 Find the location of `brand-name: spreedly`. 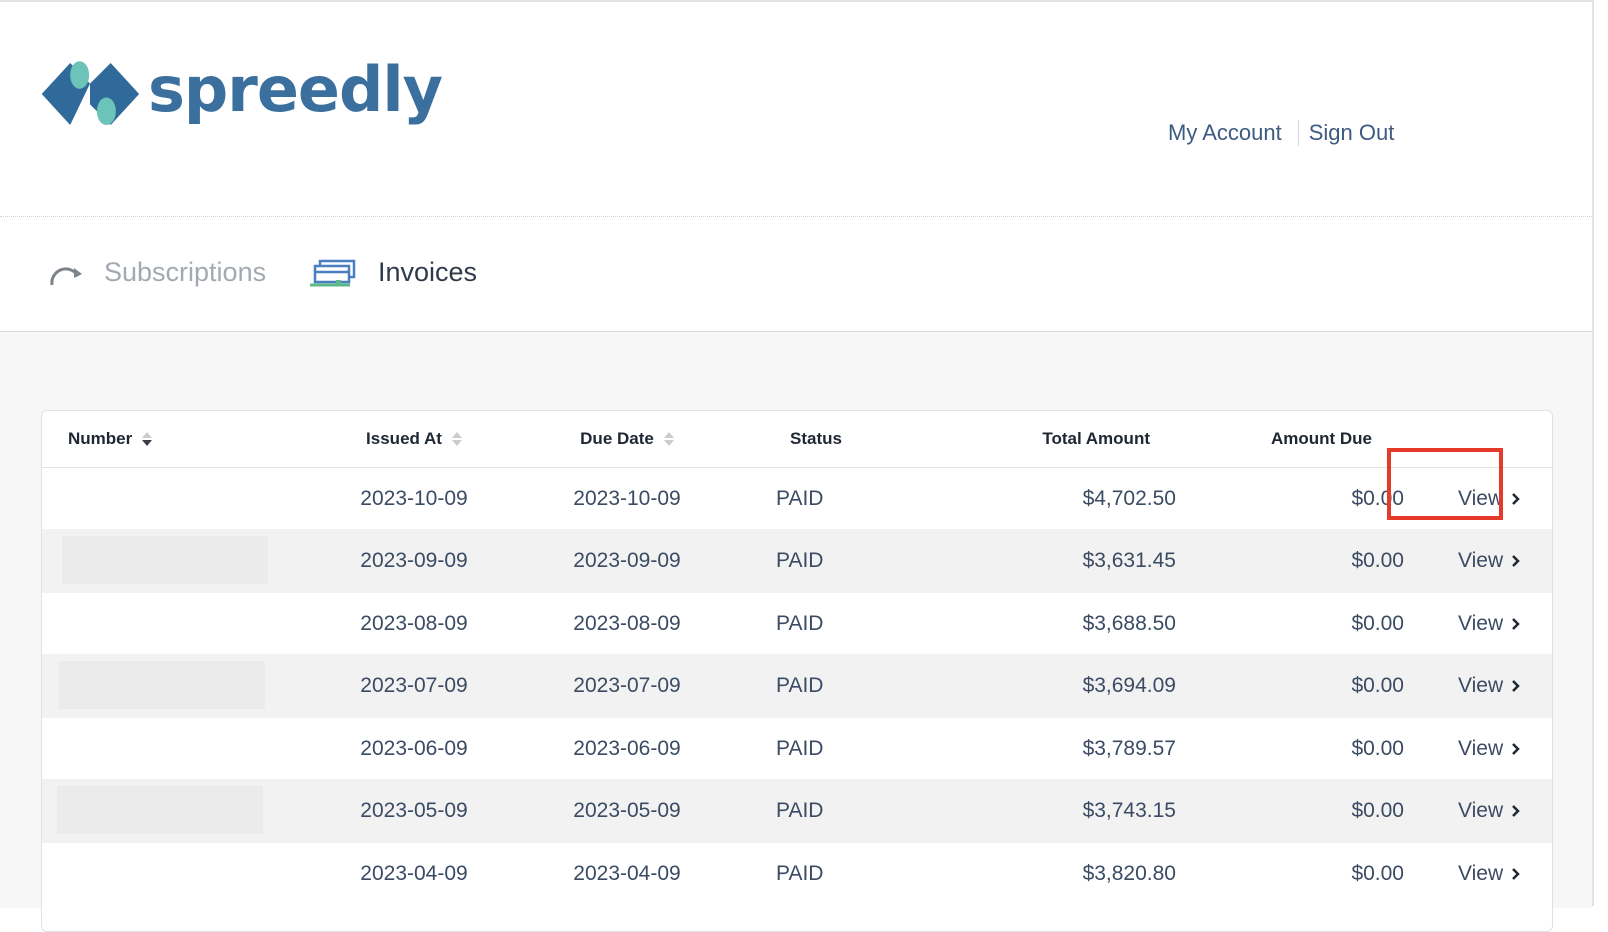

brand-name: spreedly is located at coordinates (295, 89).